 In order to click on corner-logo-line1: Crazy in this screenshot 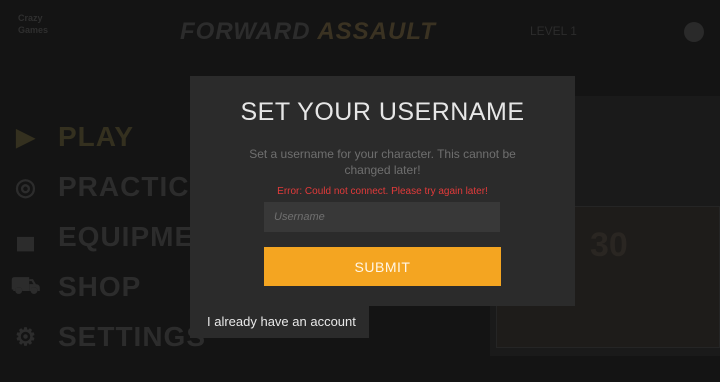, I will do `click(30, 18)`.